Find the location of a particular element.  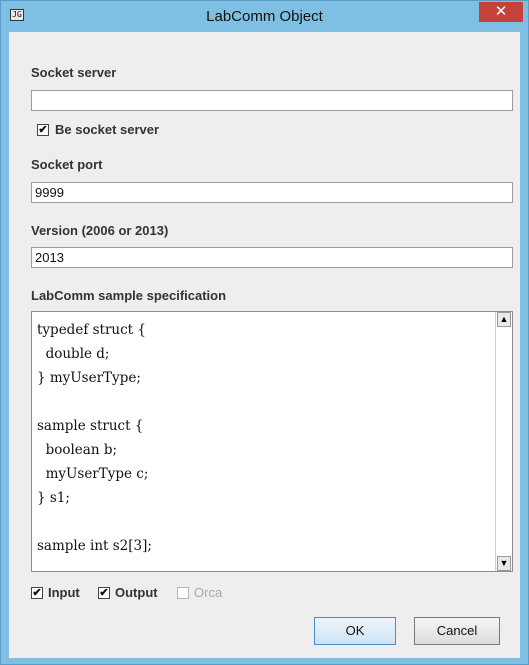

orca-checkbox is located at coordinates (183, 593).